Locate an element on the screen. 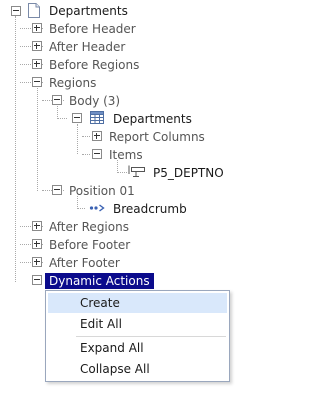  tree-node-departments-region: Departments is located at coordinates (152, 119).